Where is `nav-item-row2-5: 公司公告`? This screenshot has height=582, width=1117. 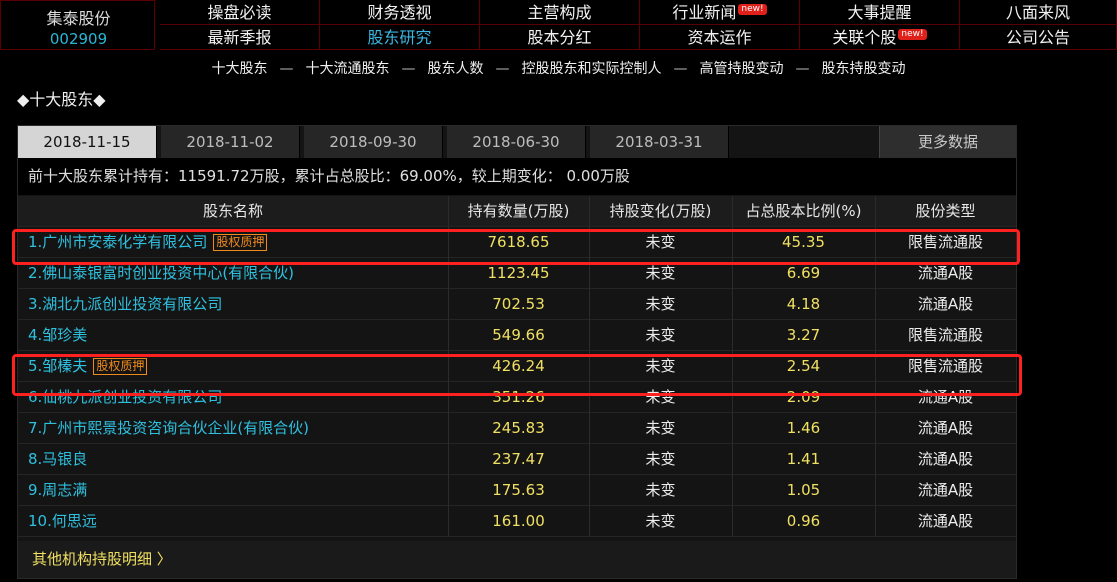
nav-item-row2-5: 公司公告 is located at coordinates (1038, 37).